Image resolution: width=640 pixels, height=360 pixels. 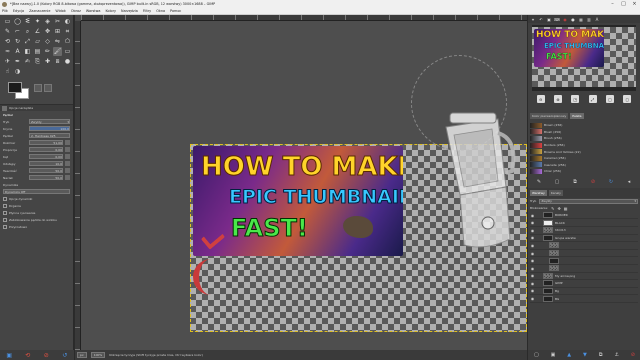 What do you see at coordinates (584, 151) in the screenshot?
I see `gradient-item: Browns And Yellows (22)` at bounding box center [584, 151].